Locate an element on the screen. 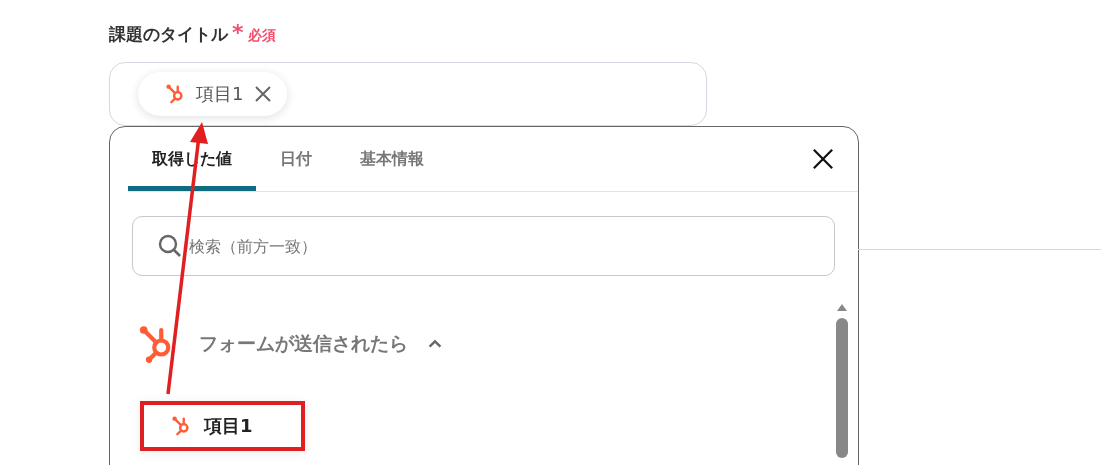 The width and height of the screenshot is (1101, 465). tab: 日付 is located at coordinates (296, 159).